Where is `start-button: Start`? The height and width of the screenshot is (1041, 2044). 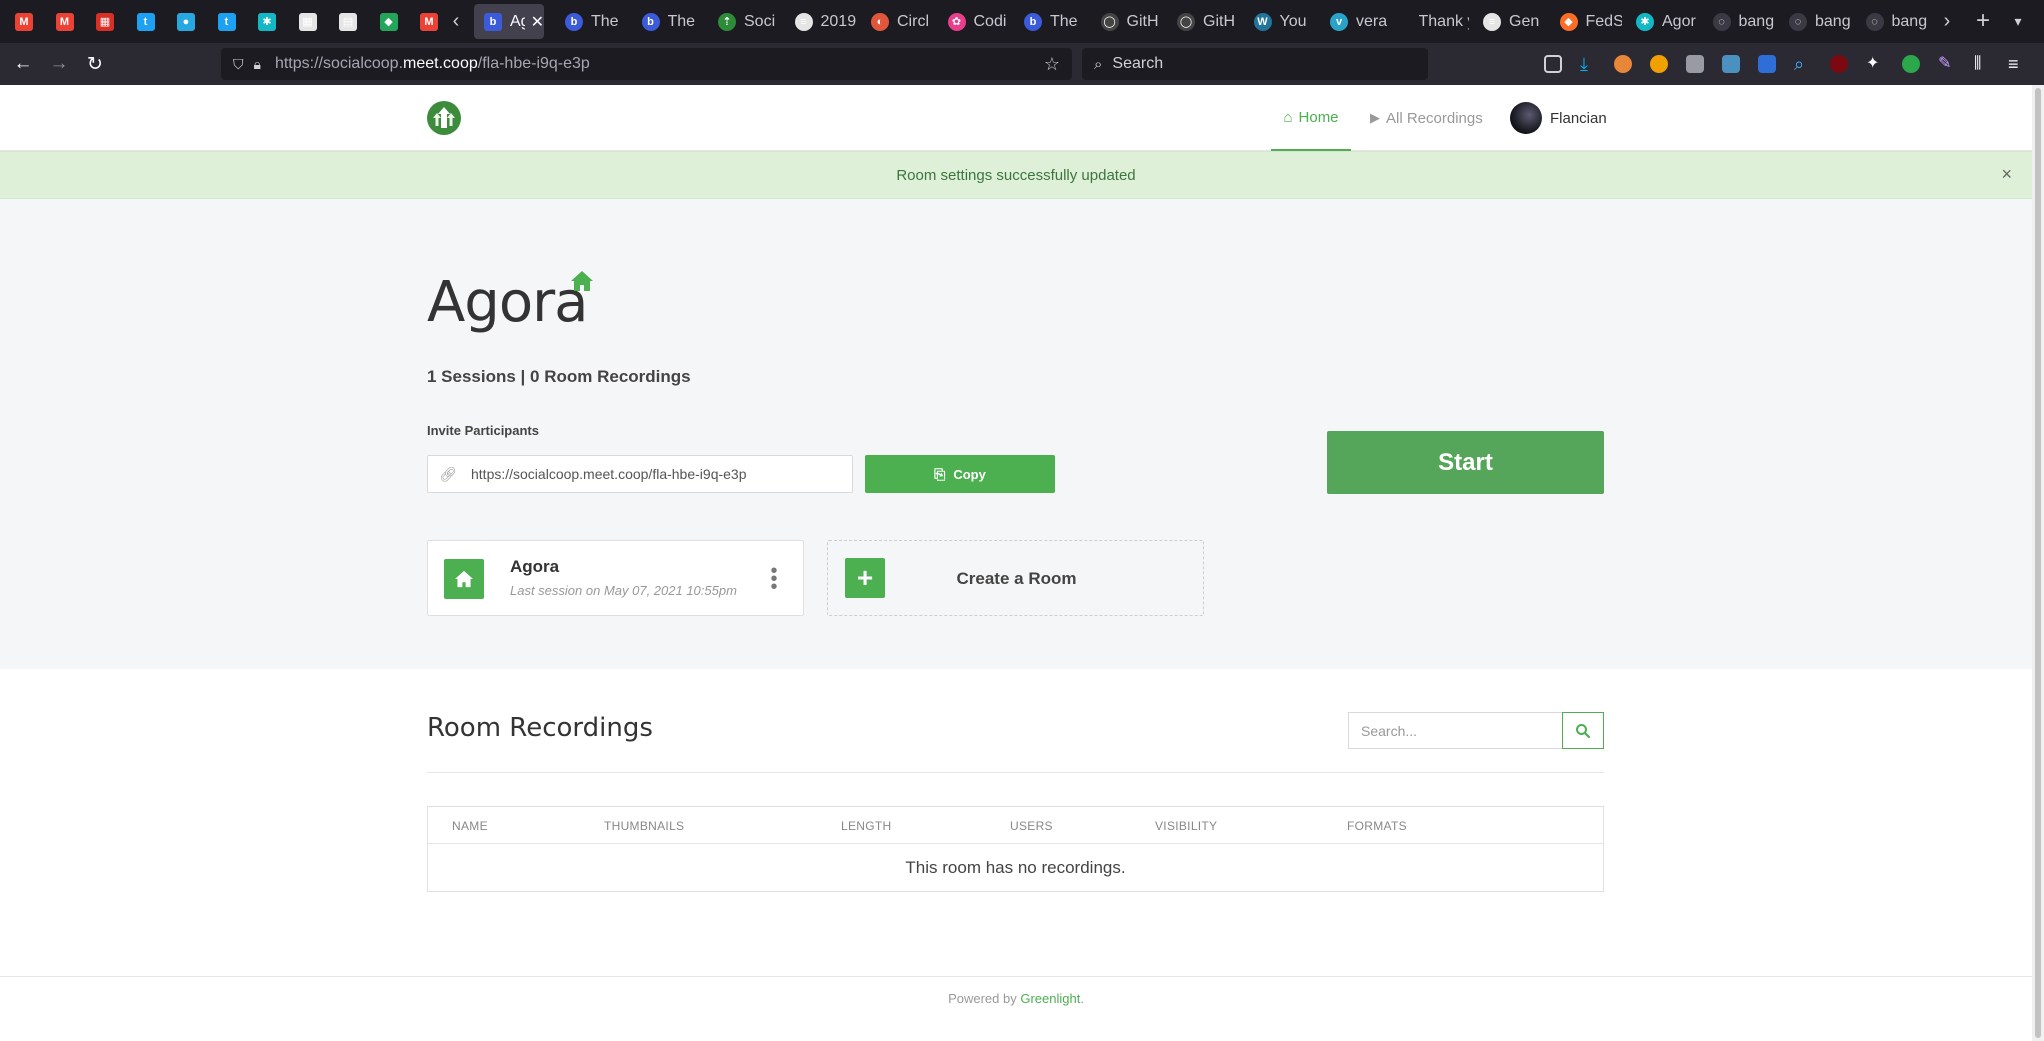
start-button: Start is located at coordinates (1465, 462).